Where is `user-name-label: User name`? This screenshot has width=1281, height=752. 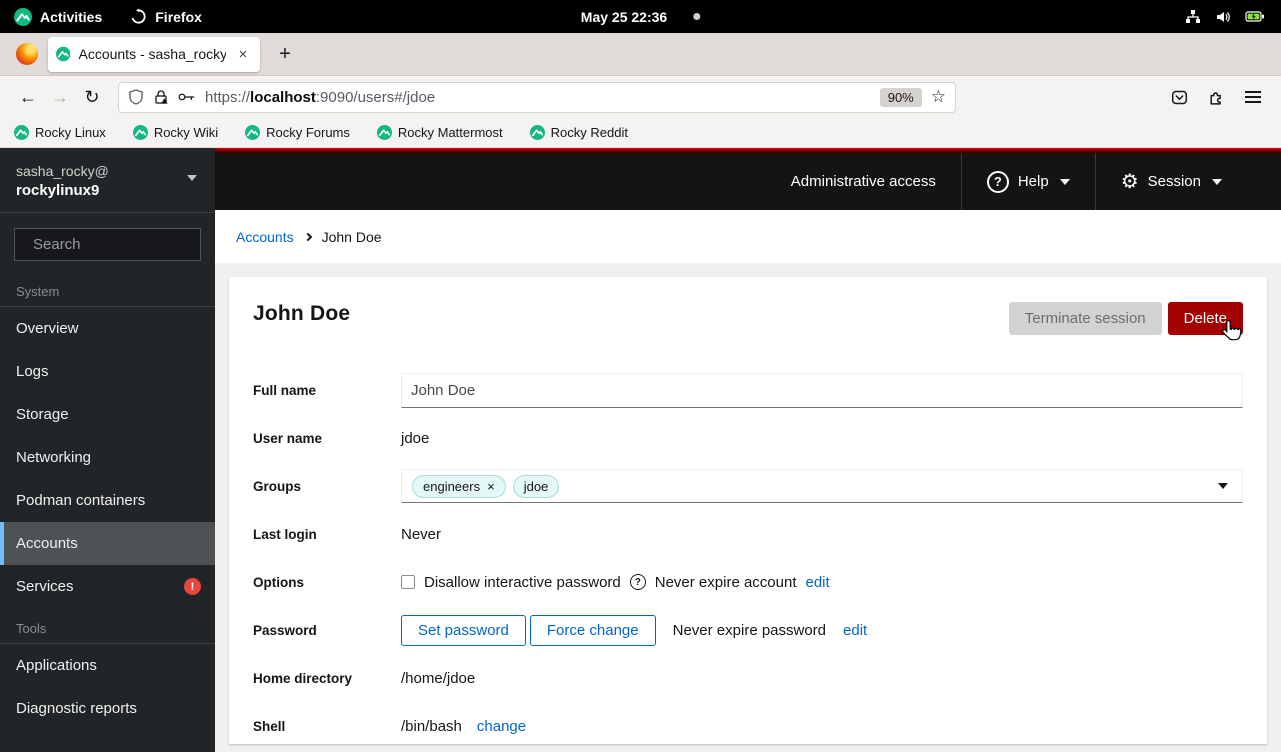 user-name-label: User name is located at coordinates (288, 438).